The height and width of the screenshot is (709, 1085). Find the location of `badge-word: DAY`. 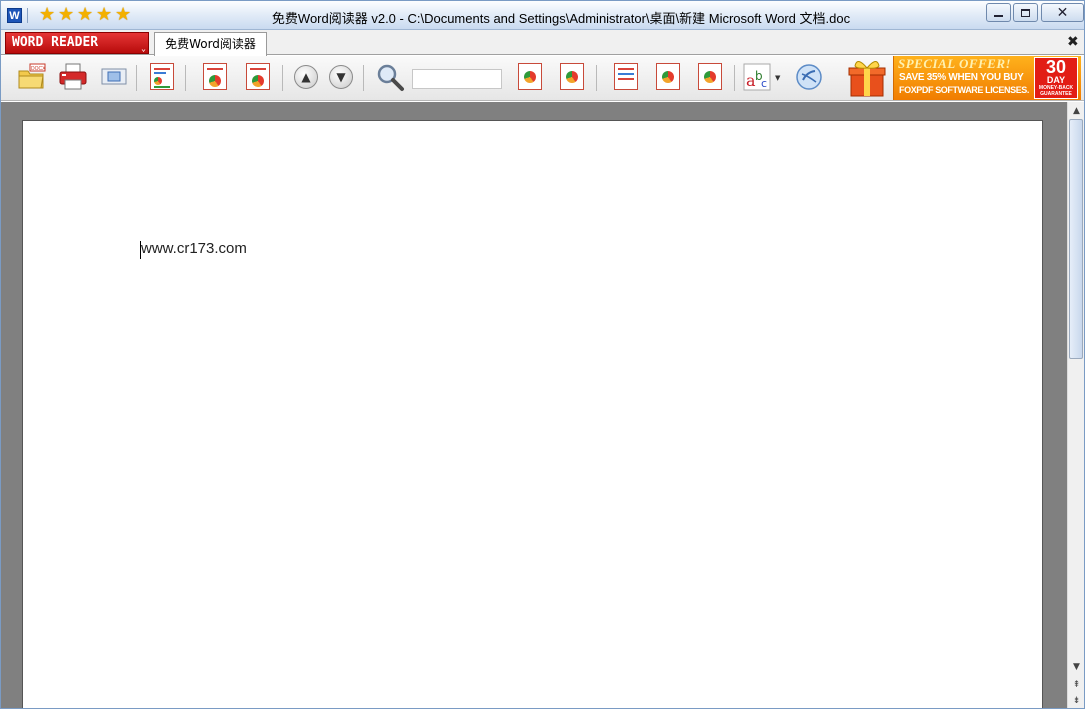

badge-word: DAY is located at coordinates (1056, 80).